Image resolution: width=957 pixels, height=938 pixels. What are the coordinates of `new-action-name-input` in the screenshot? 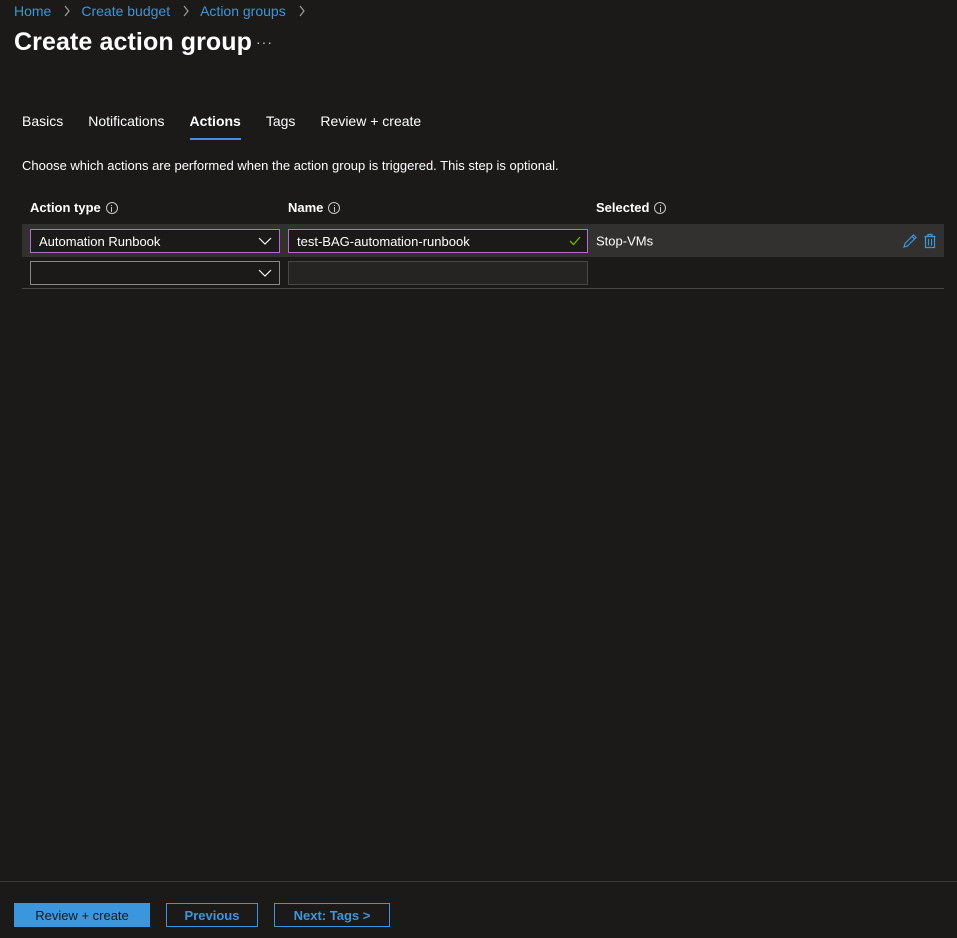 It's located at (438, 273).